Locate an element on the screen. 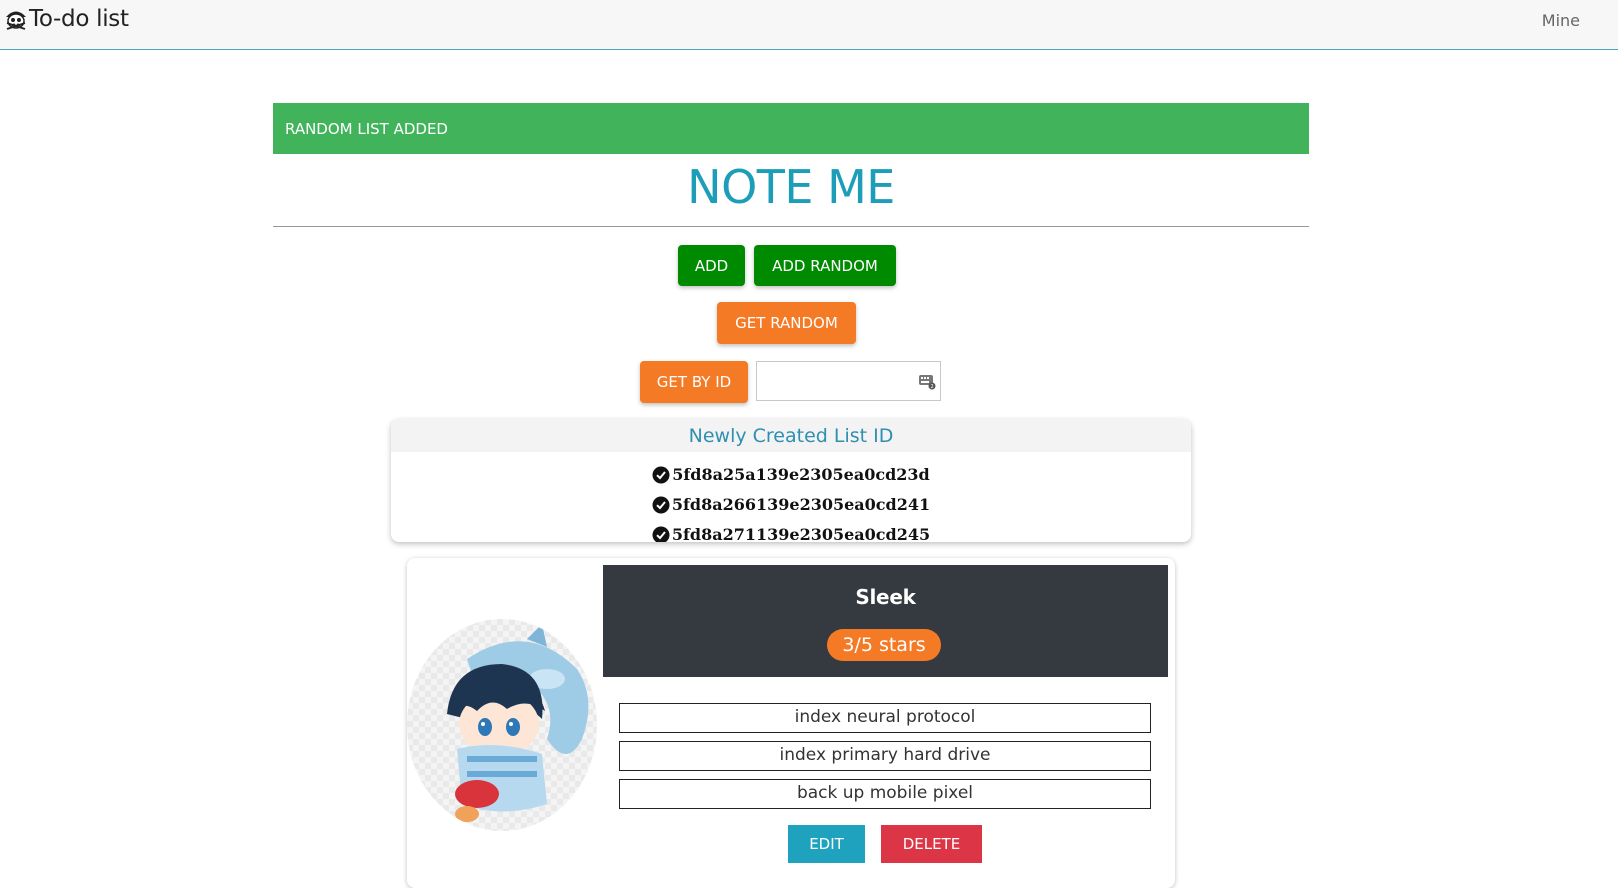  list-avatar is located at coordinates (502, 725).